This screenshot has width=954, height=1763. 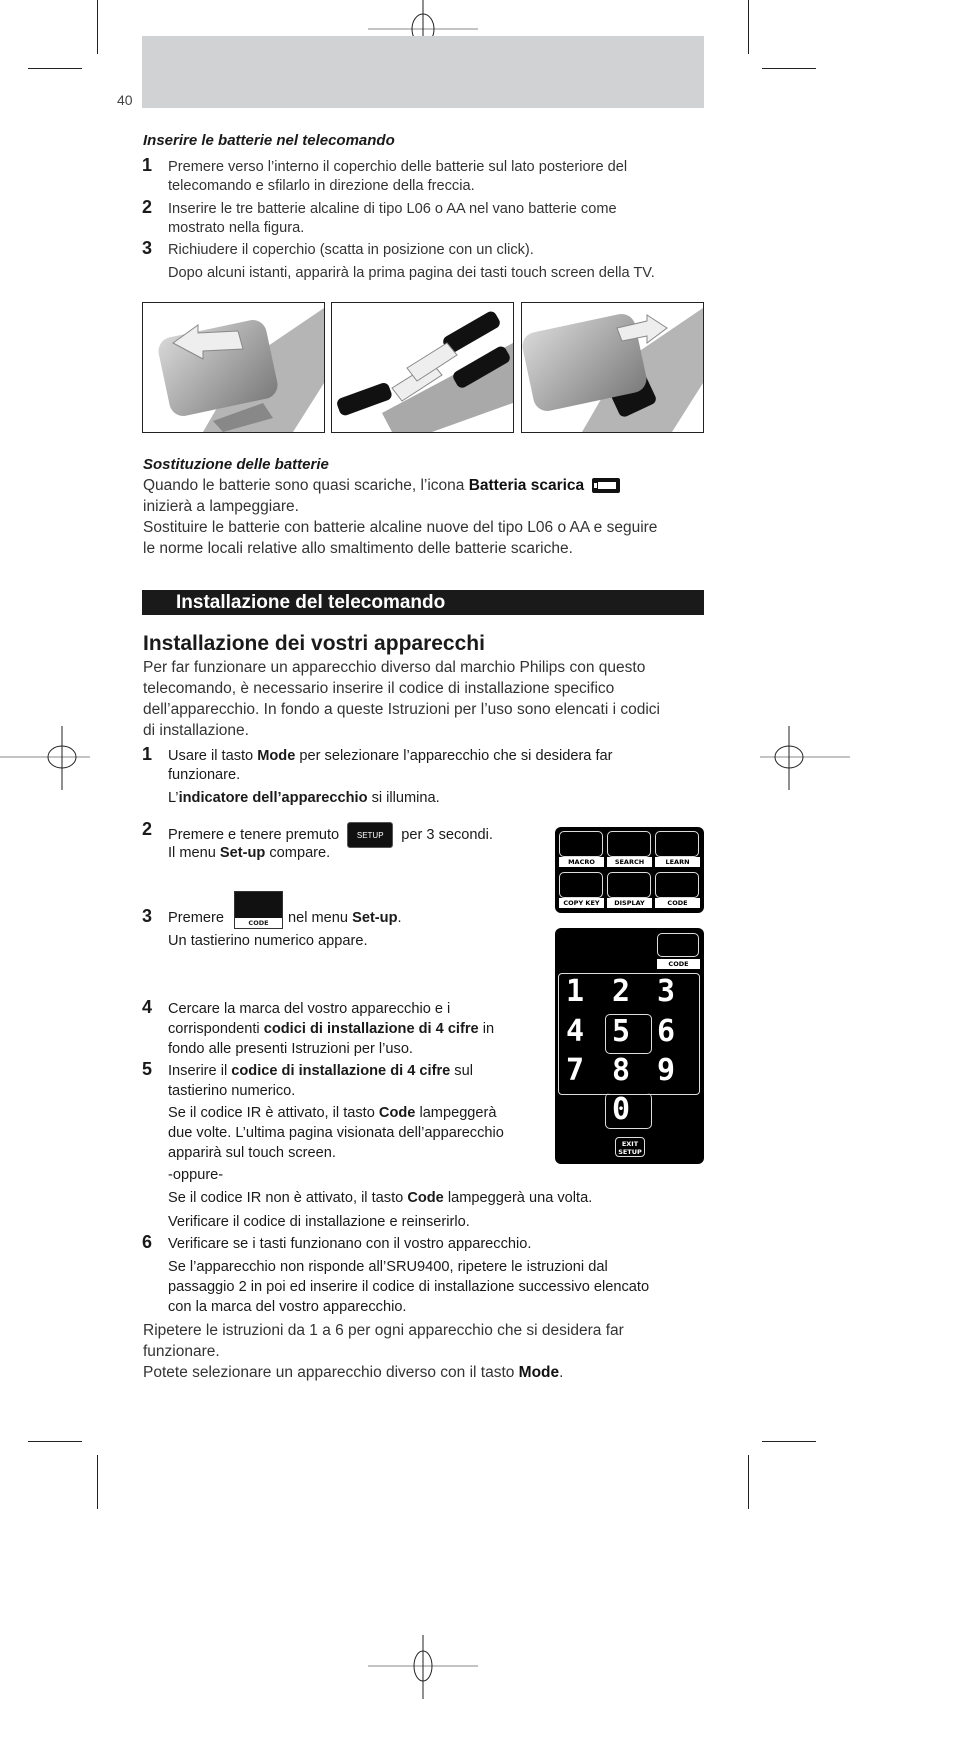 I want to click on digit-7-key: 7, so click(x=575, y=1071).